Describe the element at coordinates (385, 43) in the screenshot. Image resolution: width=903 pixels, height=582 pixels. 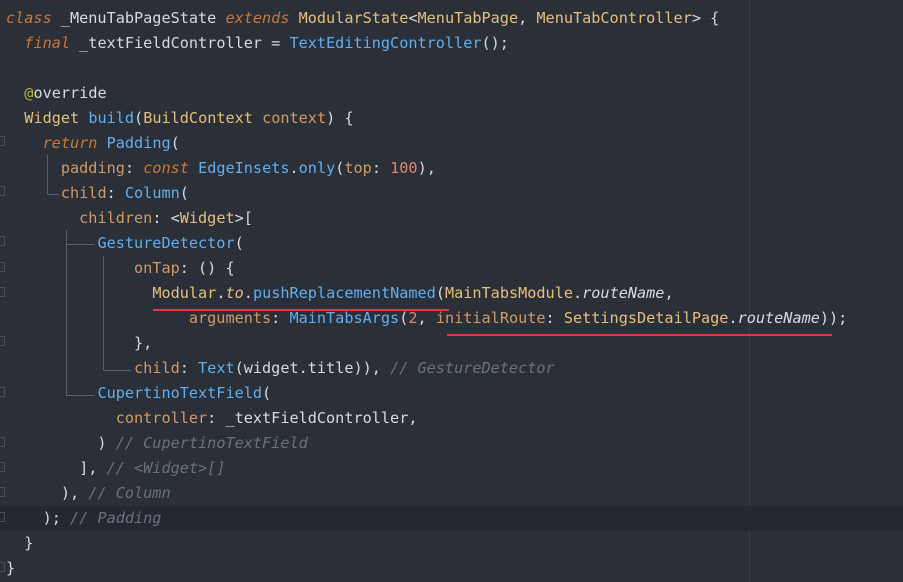
I see `code-token: TextEditingController` at that location.